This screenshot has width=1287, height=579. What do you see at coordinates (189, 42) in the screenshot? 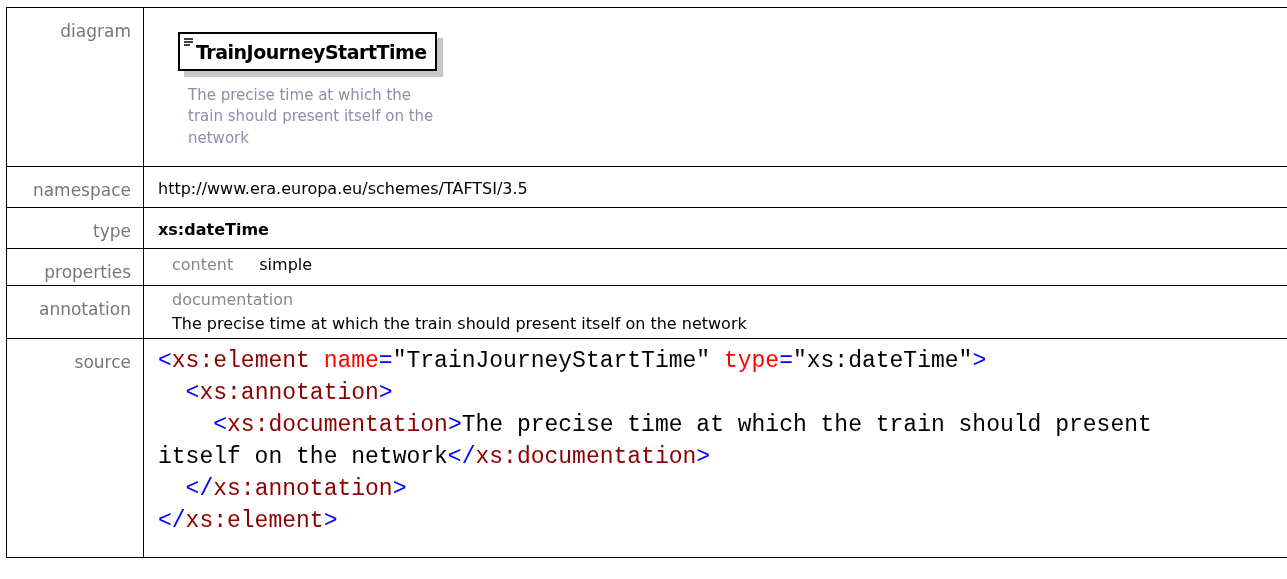
I see `list-icon` at bounding box center [189, 42].